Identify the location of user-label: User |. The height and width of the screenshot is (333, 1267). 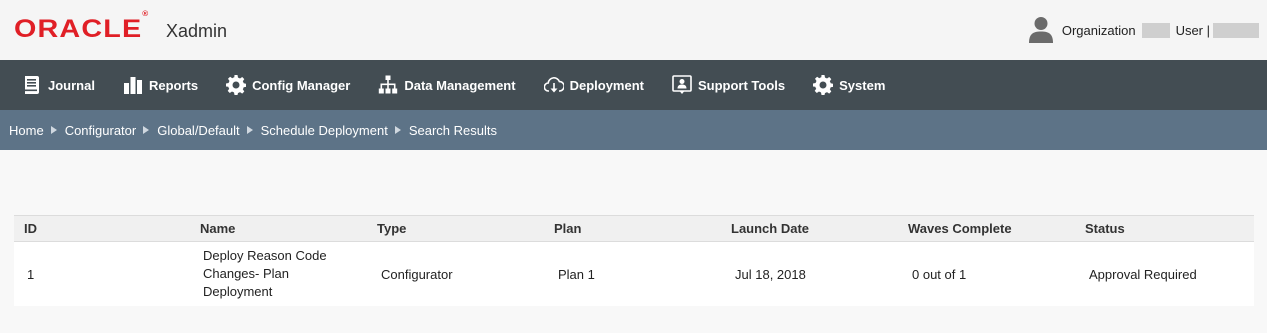
(1192, 30).